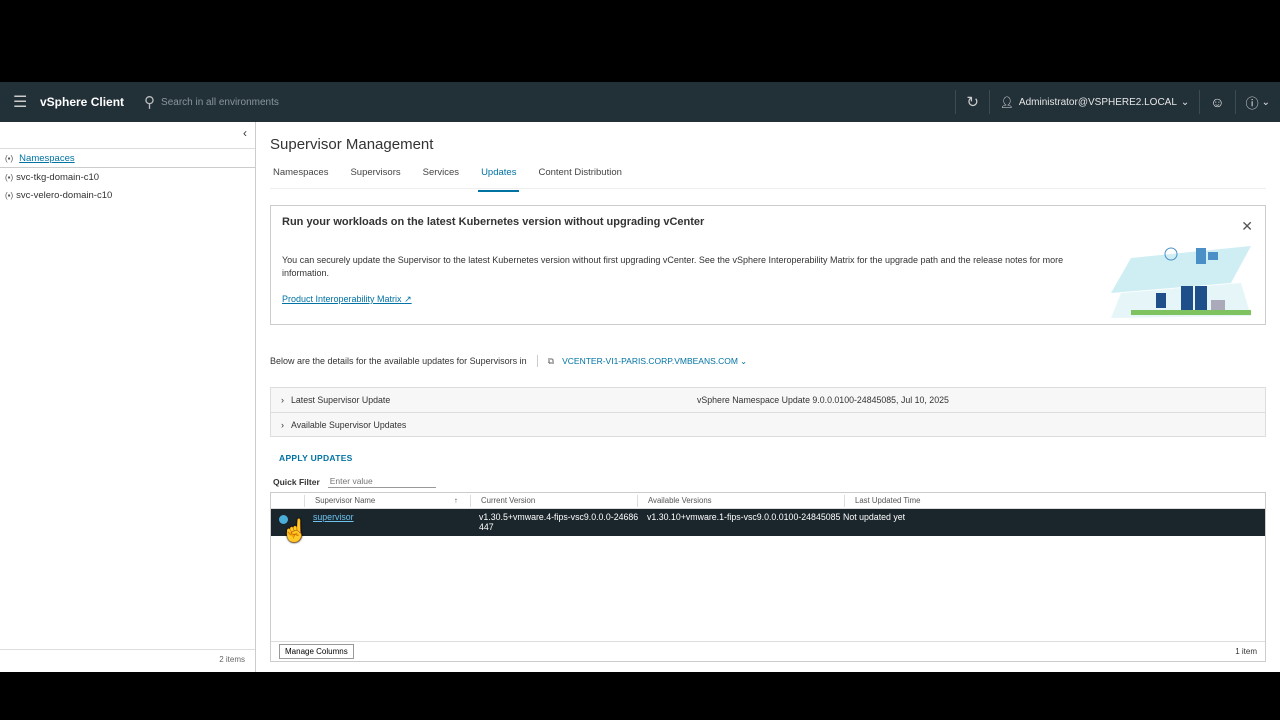 The image size is (1280, 720). I want to click on grid-footer: Manage Columns 1 item, so click(768, 651).